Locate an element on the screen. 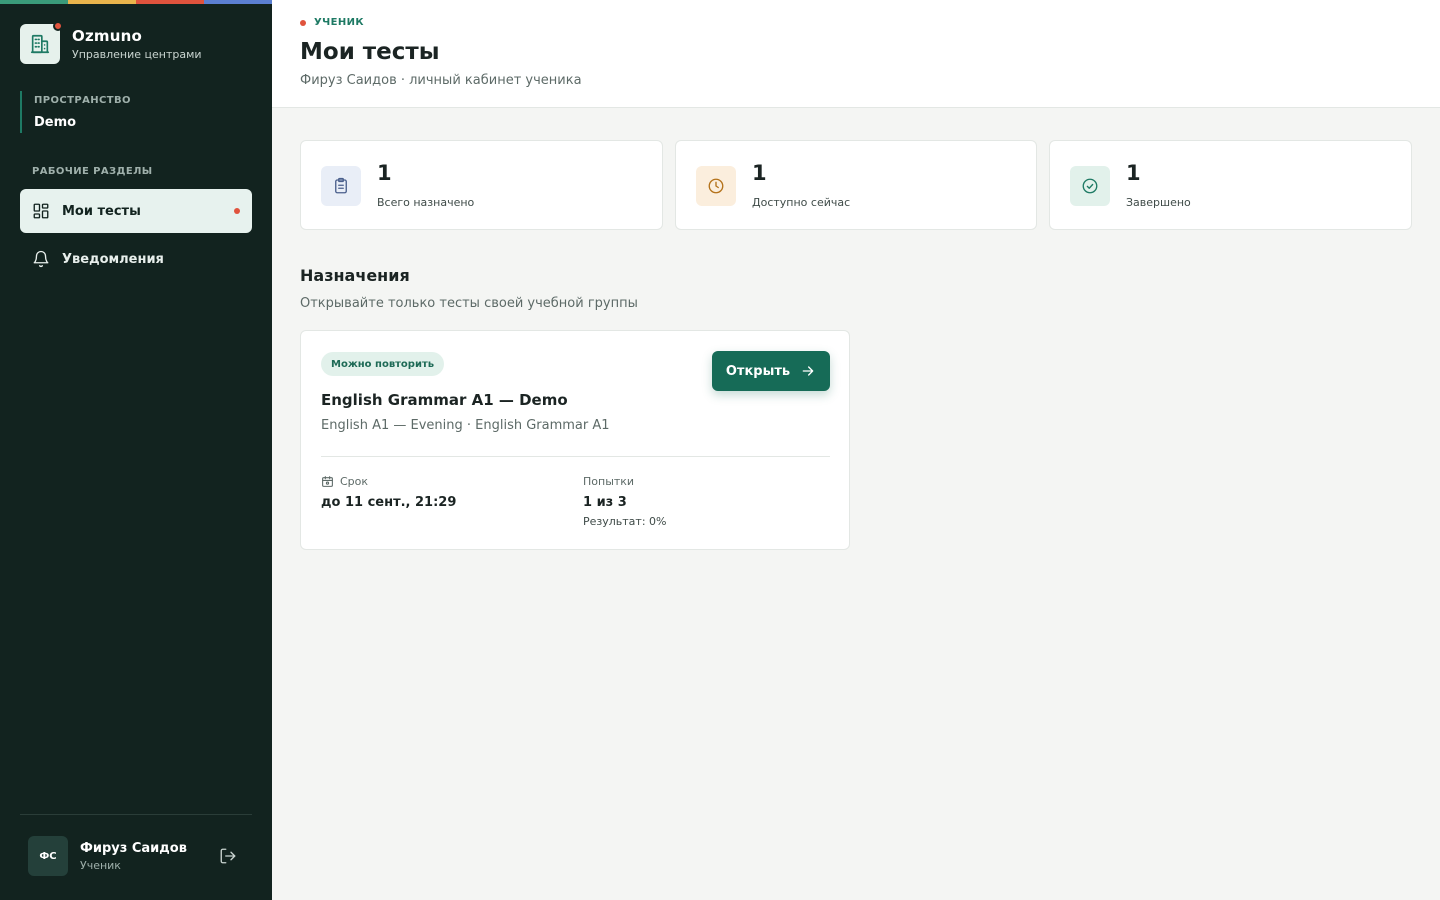 The image size is (1440, 900). deadline-label-text: Срок is located at coordinates (354, 481).